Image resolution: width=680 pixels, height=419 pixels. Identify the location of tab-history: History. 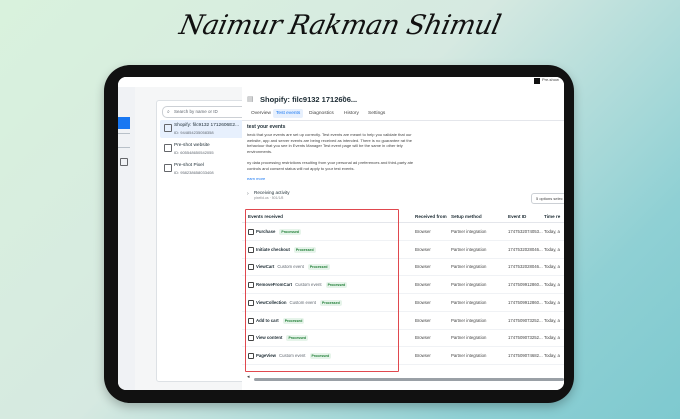
(351, 113).